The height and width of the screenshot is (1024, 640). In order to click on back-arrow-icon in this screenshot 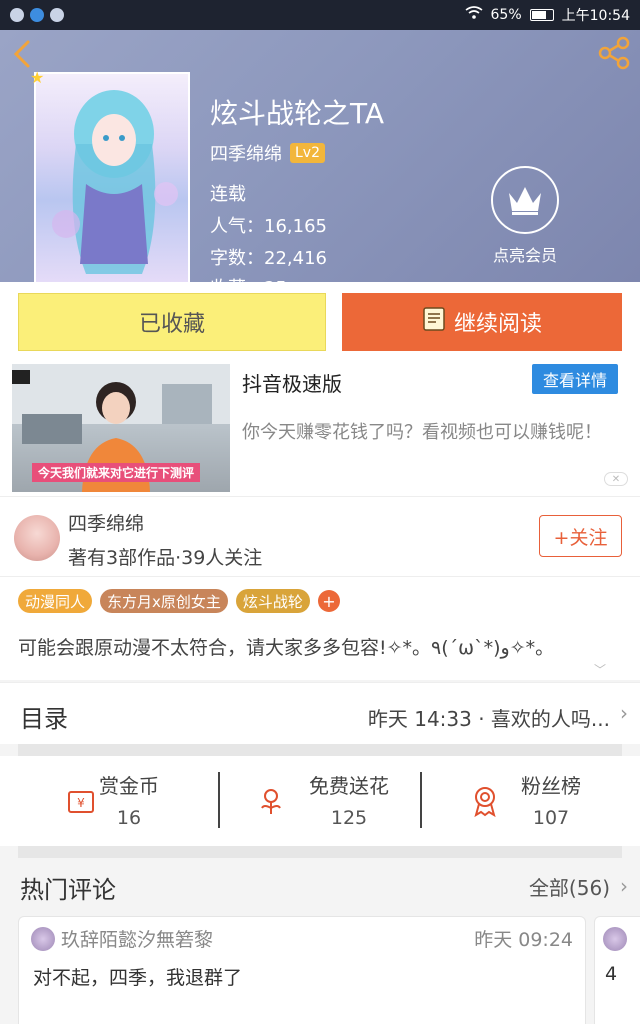, I will do `click(21, 54)`.